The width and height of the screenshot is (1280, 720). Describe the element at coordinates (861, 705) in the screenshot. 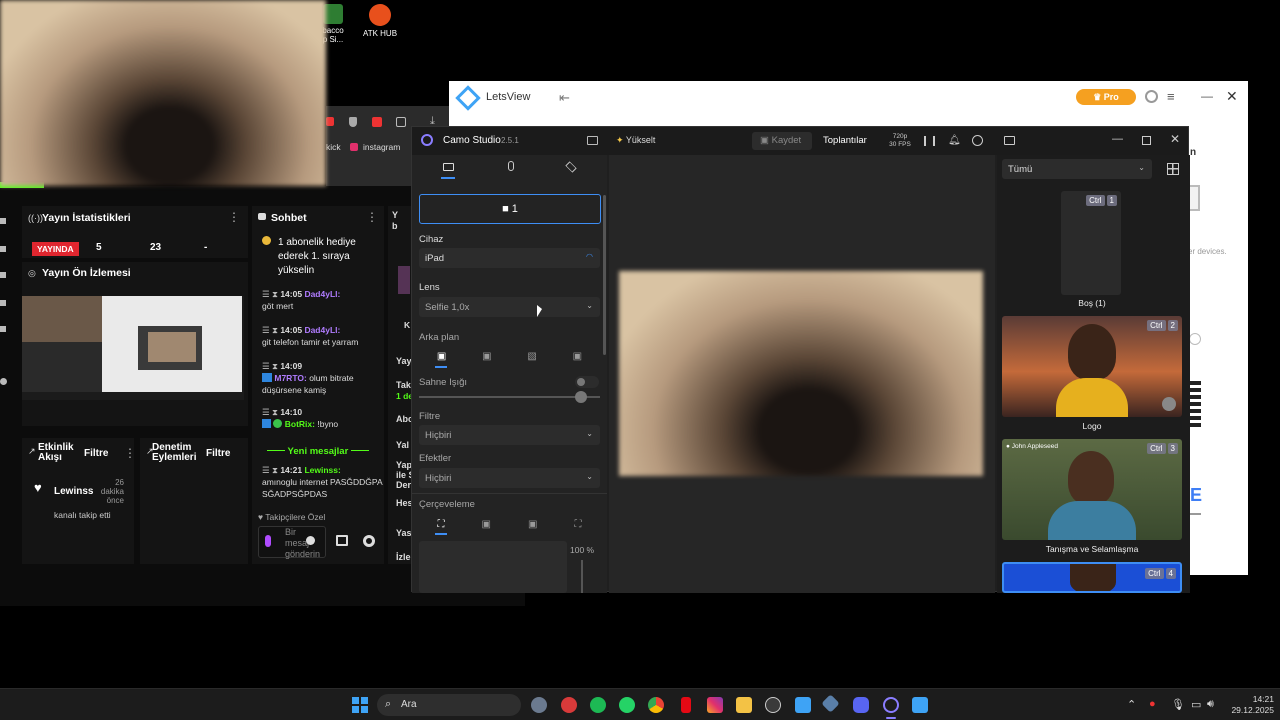

I see `discord-taskbar-icon` at that location.